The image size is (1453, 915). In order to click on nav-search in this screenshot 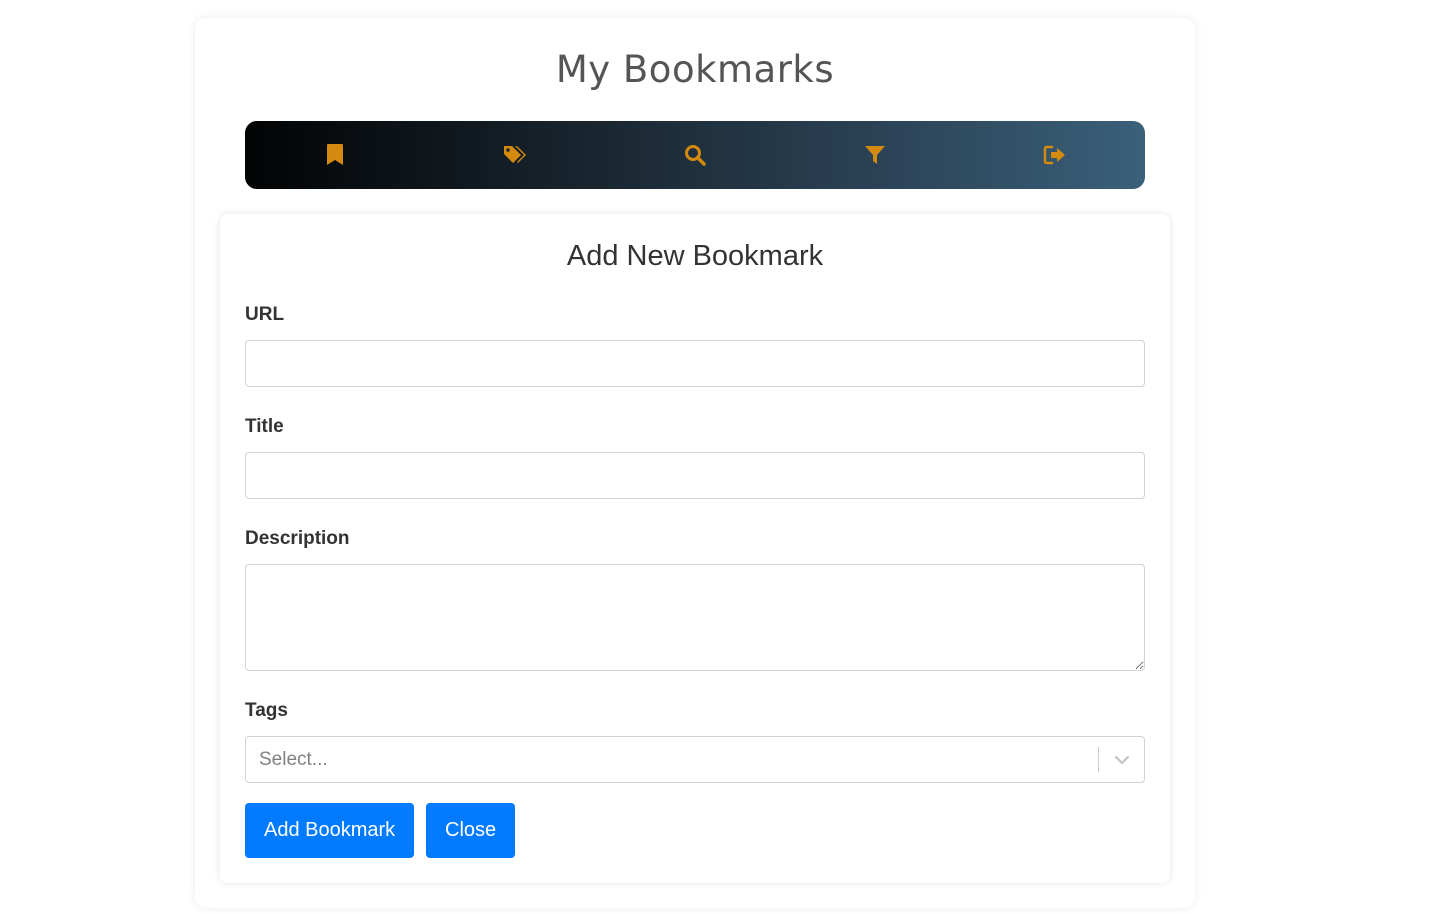, I will do `click(695, 155)`.